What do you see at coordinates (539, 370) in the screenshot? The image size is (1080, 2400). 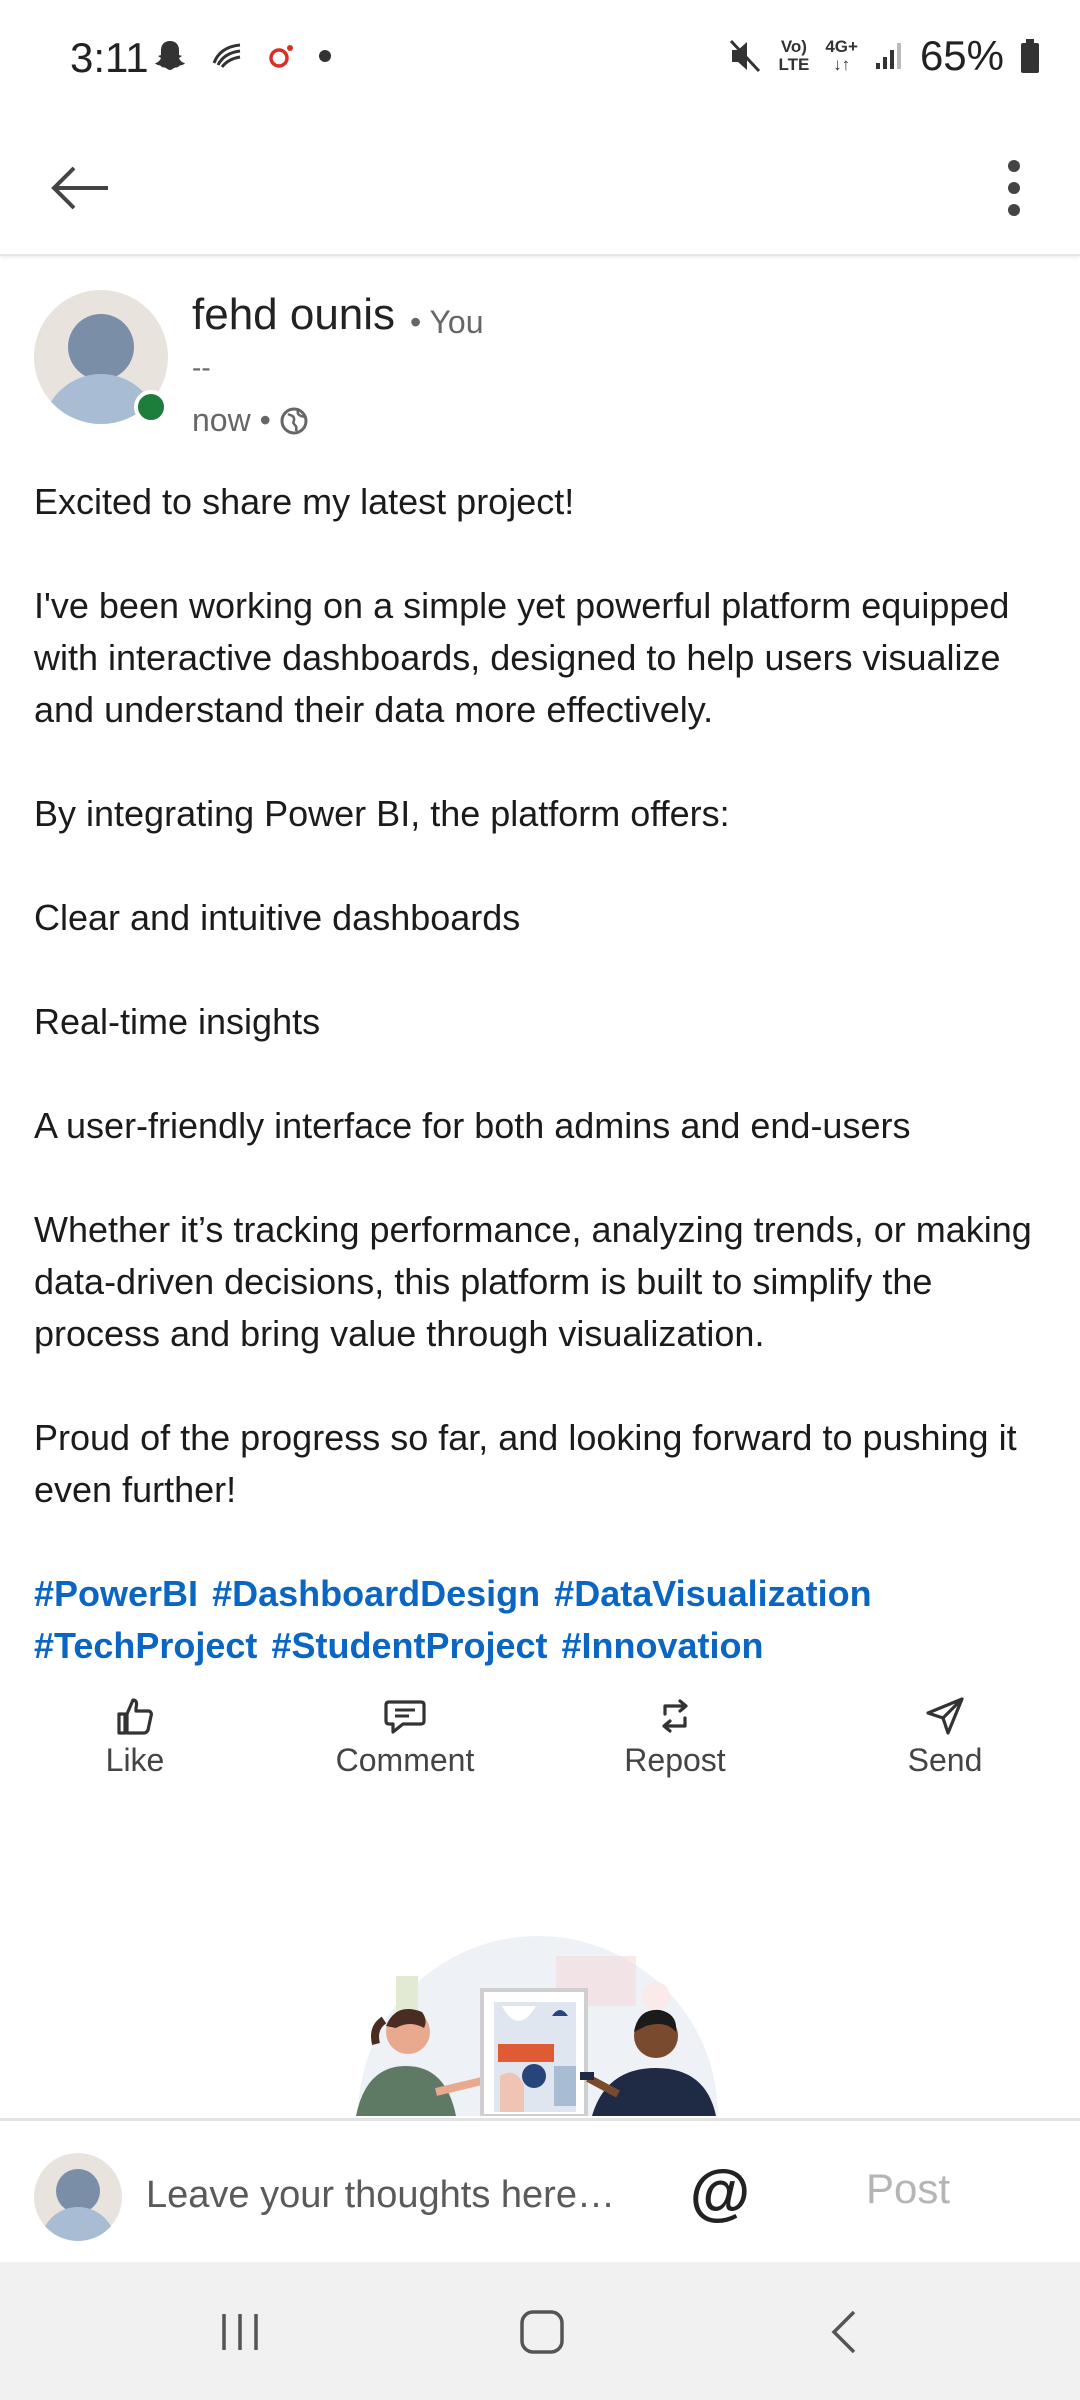 I see `post-header: fehd ounis • You -- now •` at bounding box center [539, 370].